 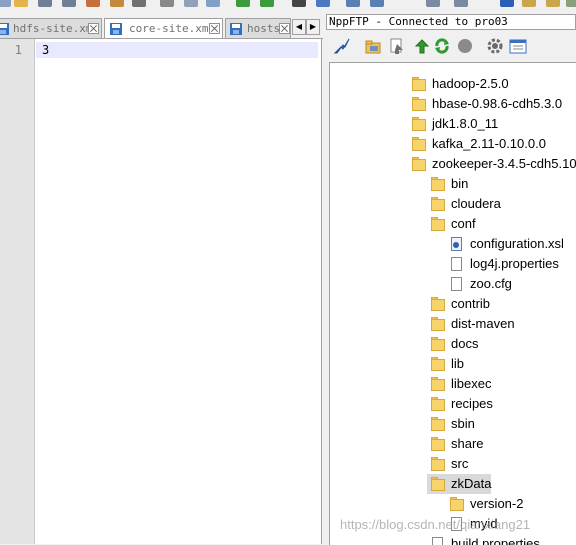 What do you see at coordinates (17, 291) in the screenshot?
I see `line-number-gutter: 1` at bounding box center [17, 291].